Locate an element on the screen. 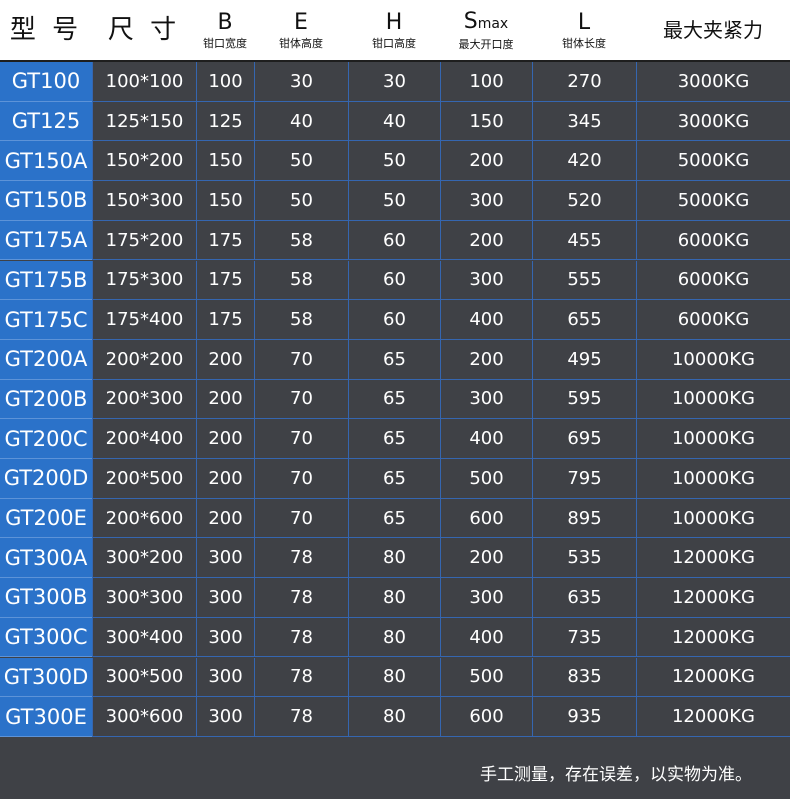 This screenshot has height=799, width=790. force-cell: 3000KG is located at coordinates (713, 121).